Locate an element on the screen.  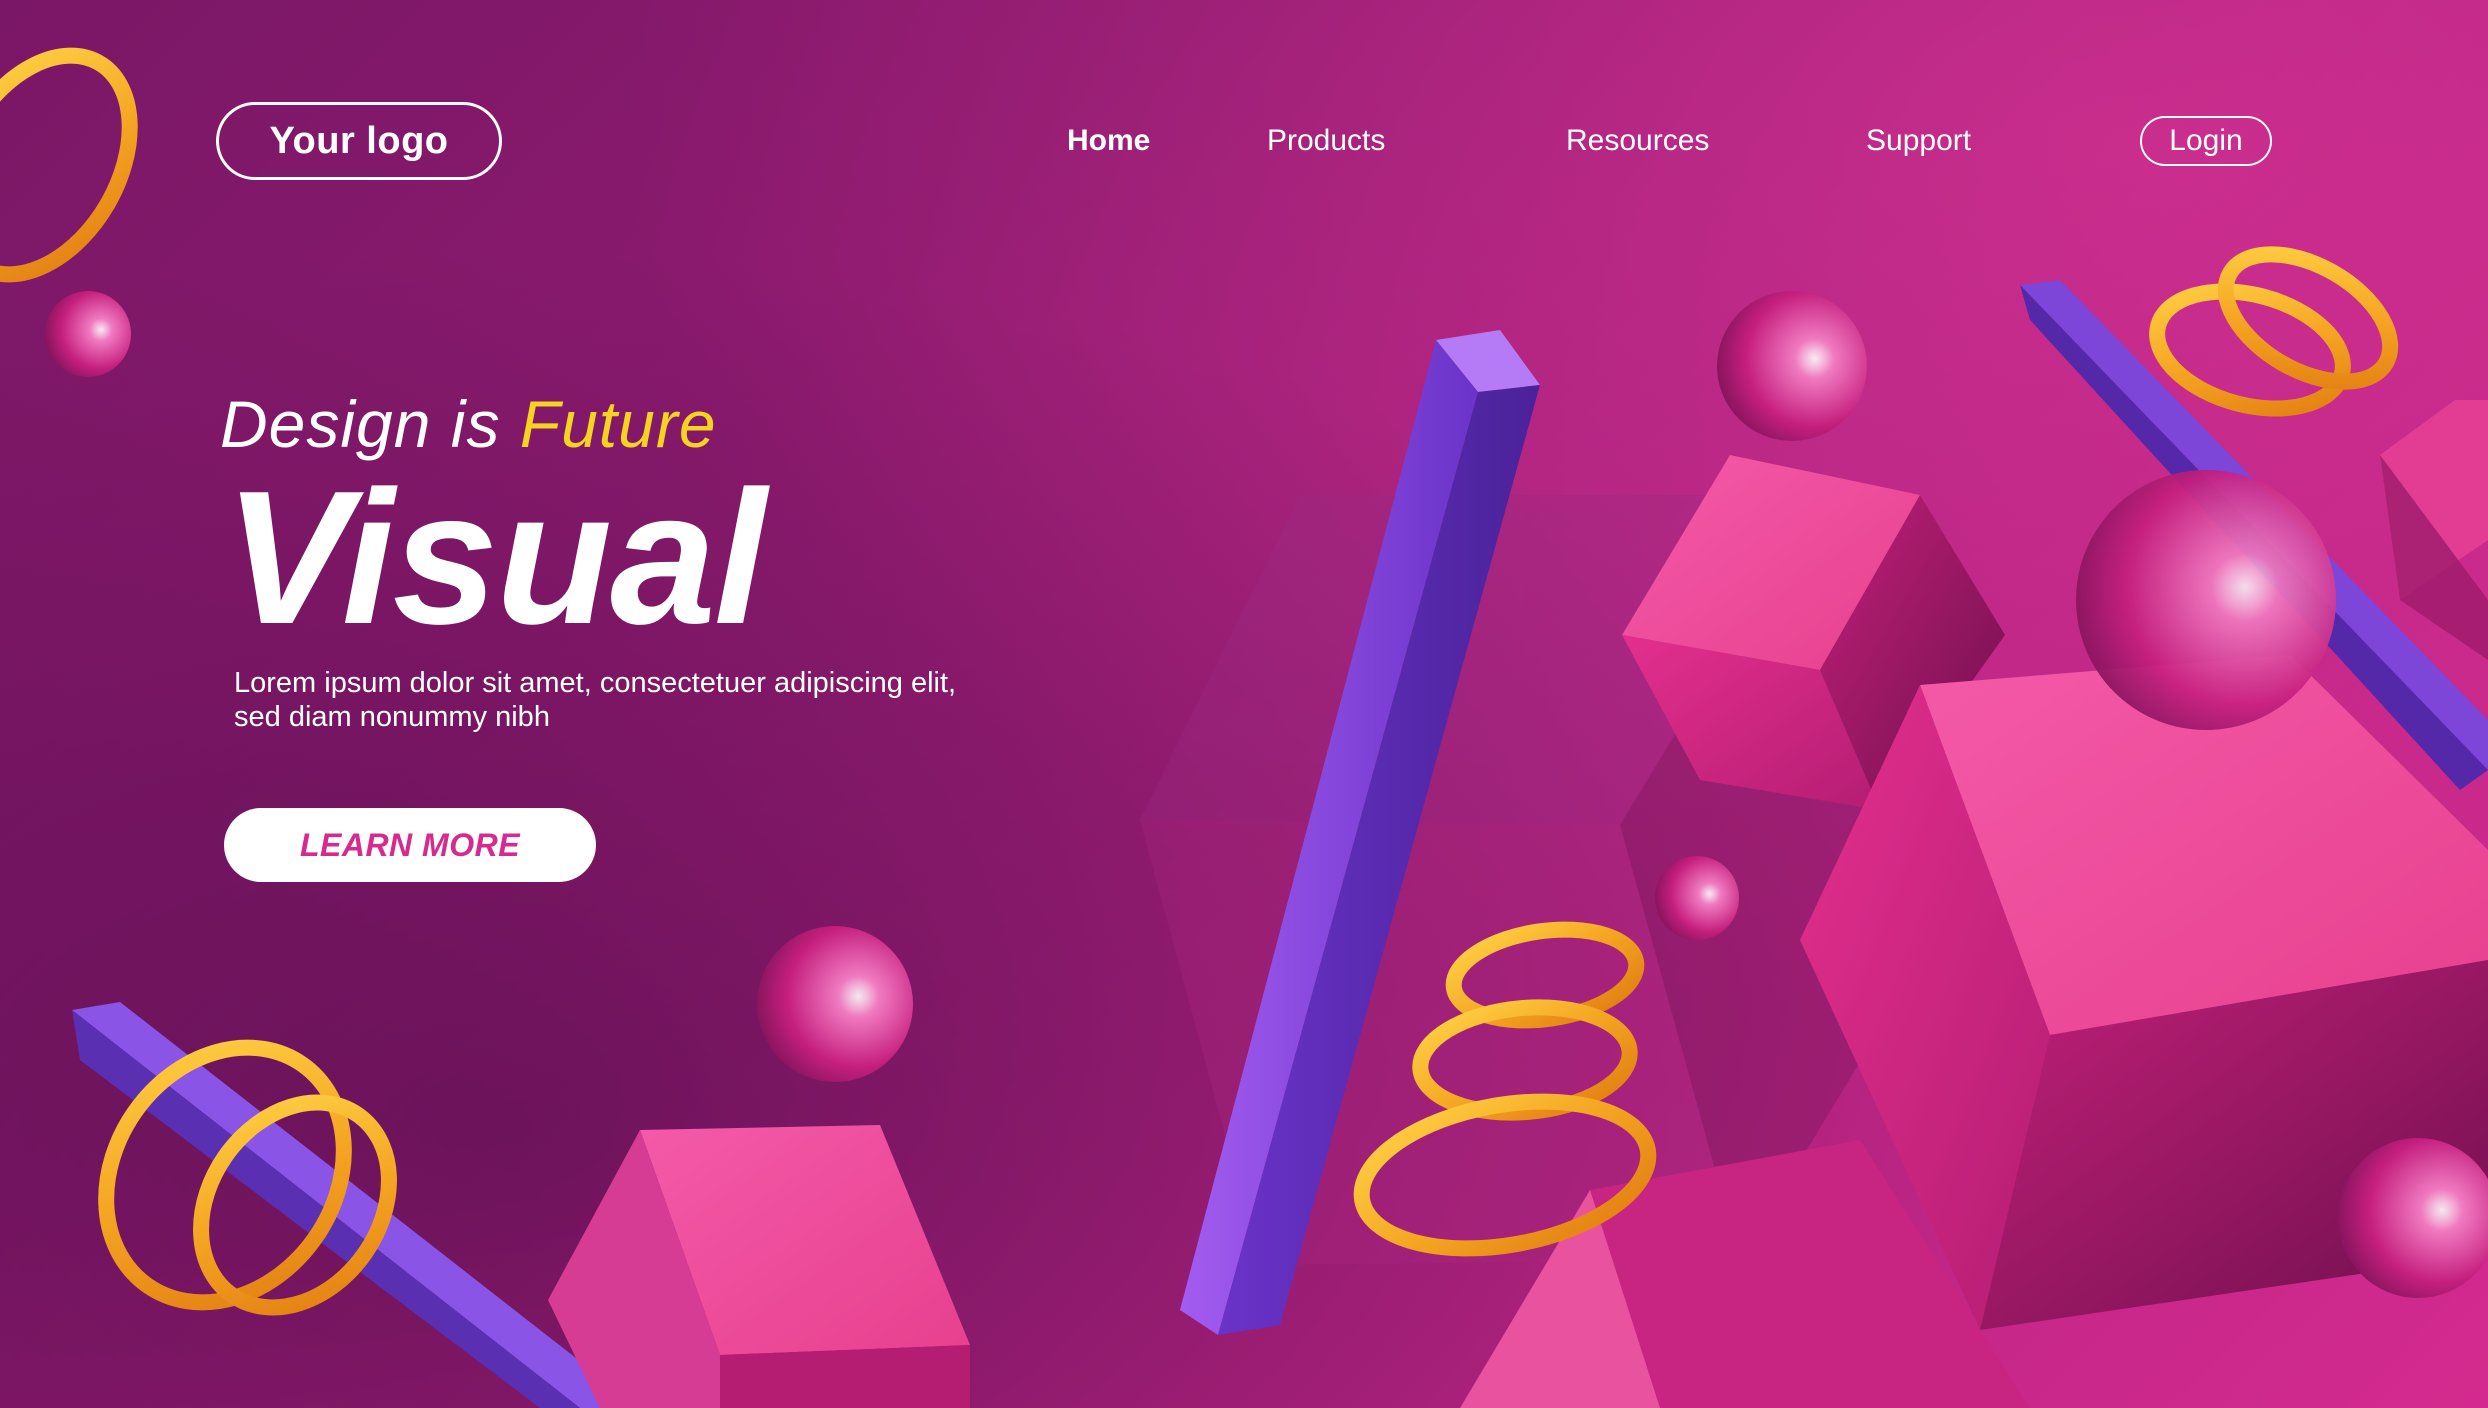
tagline-prefix: Design is is located at coordinates (370, 424).